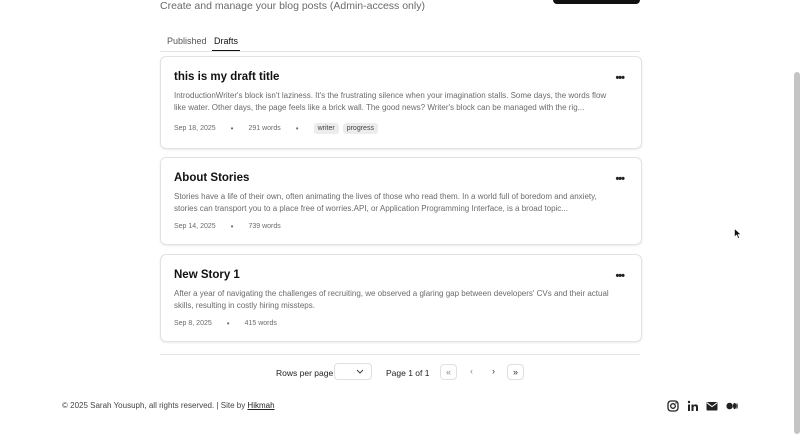 The height and width of the screenshot is (438, 800). I want to click on post-word-count: 415 words, so click(260, 323).